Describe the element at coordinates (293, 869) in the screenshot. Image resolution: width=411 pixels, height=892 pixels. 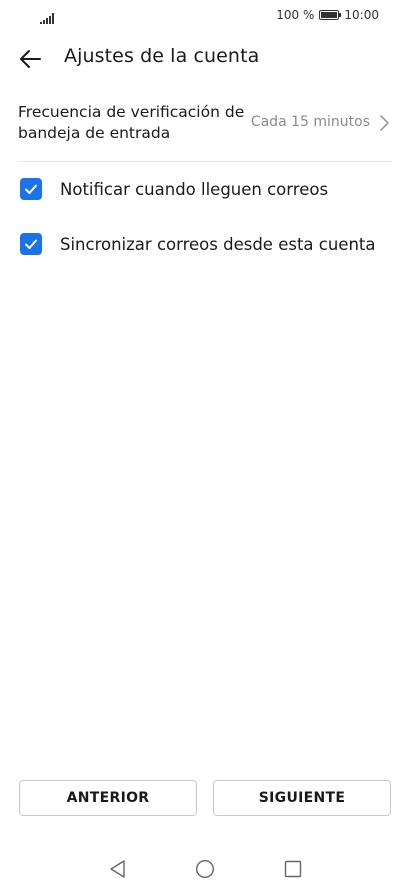
I see `nav-recent-apps-icon` at that location.